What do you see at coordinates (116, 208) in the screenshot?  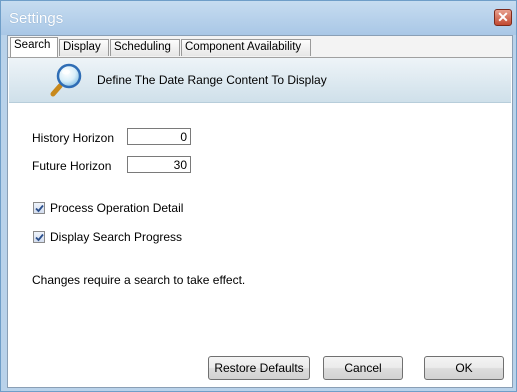 I see `process-operation-detail-label: Process Operation Detail` at bounding box center [116, 208].